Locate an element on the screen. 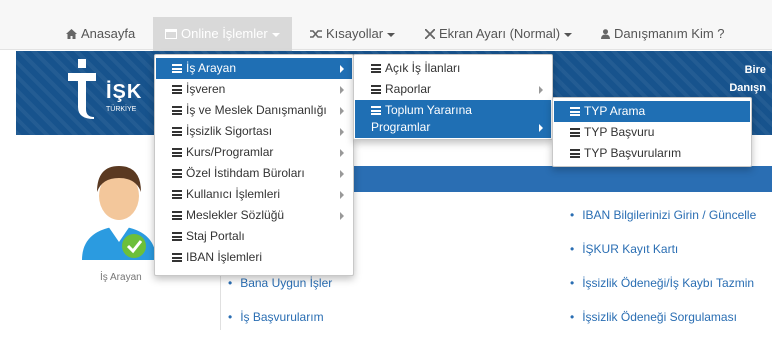  nav-kisayollar: Kısayollar is located at coordinates (353, 34).